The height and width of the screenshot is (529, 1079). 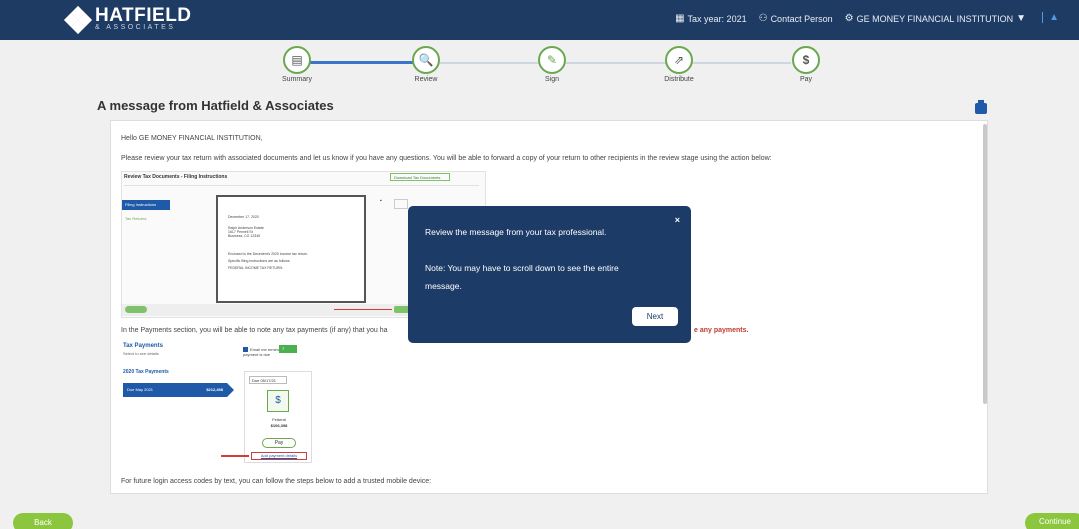 What do you see at coordinates (401, 204) in the screenshot?
I see `page-thumbnail` at bounding box center [401, 204].